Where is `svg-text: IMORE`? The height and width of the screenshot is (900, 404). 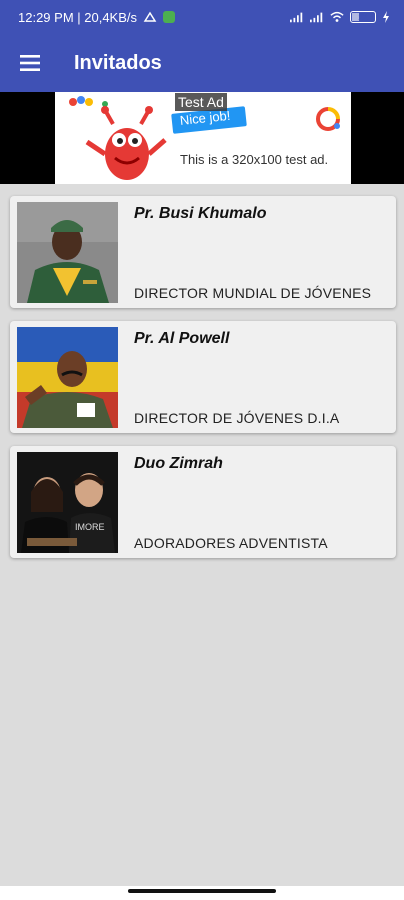 svg-text: IMORE is located at coordinates (90, 527).